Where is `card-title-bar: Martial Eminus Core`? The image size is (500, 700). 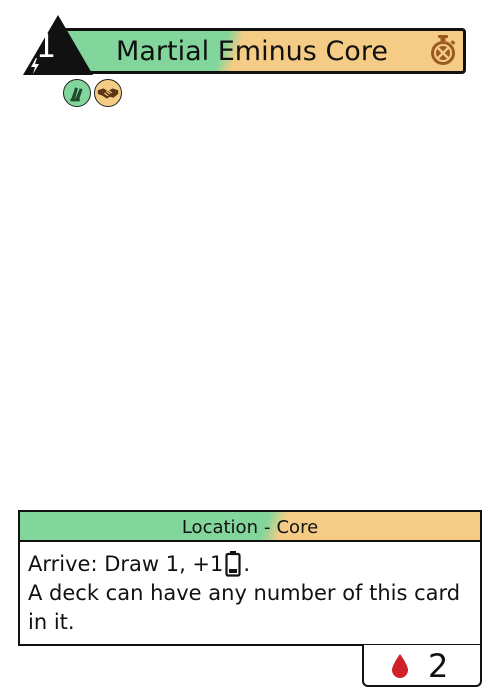 card-title-bar: Martial Eminus Core is located at coordinates (263, 51).